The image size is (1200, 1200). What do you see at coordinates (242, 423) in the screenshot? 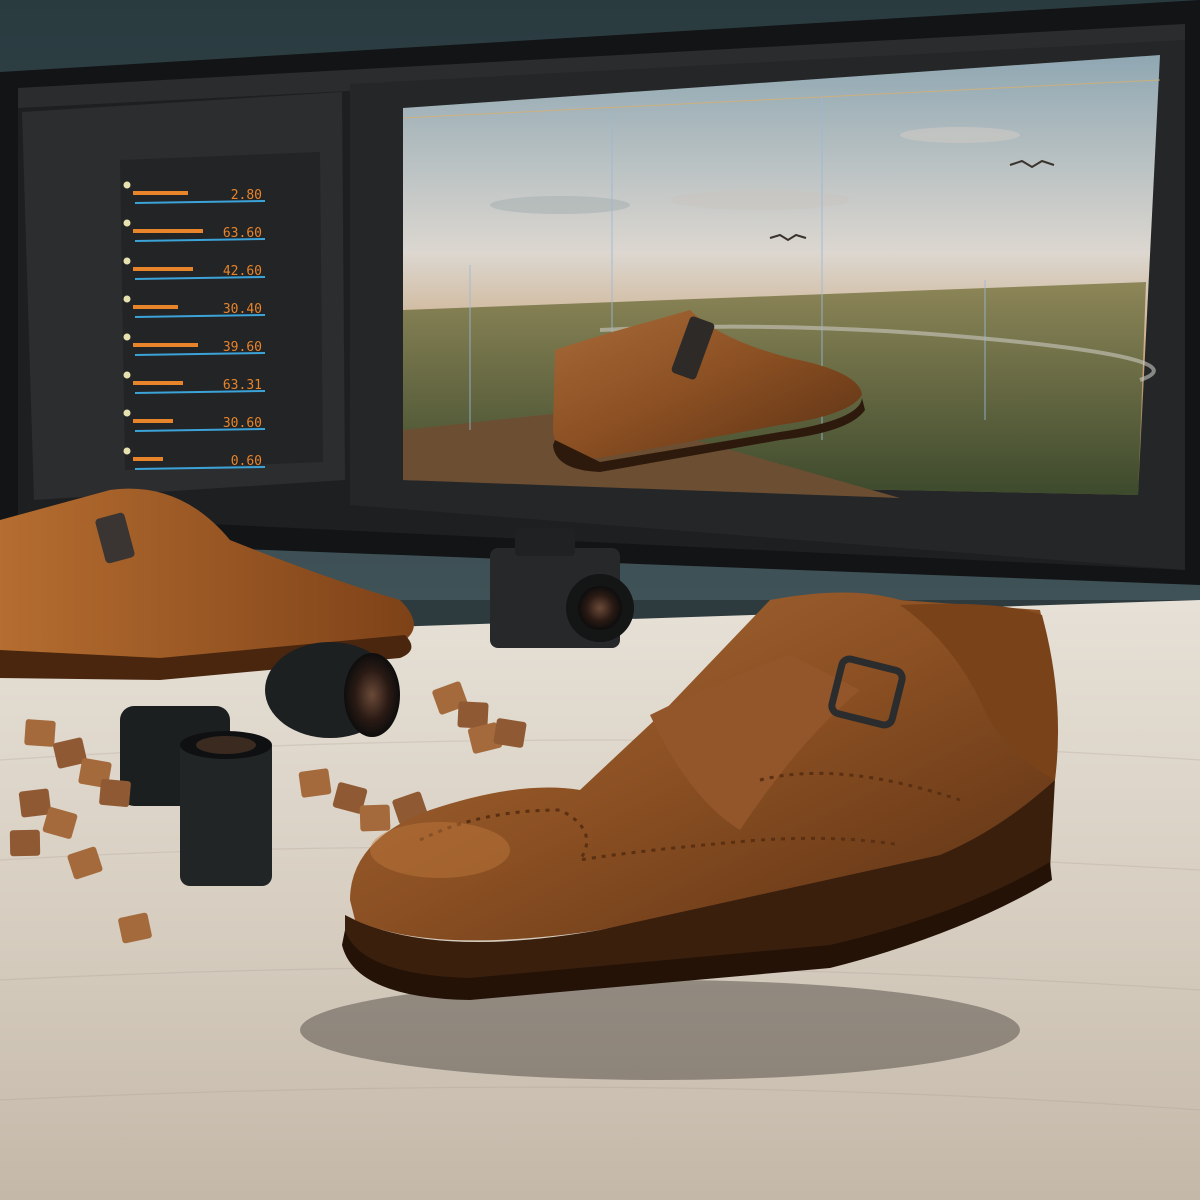
I see `panel-value: 30.60` at bounding box center [242, 423].